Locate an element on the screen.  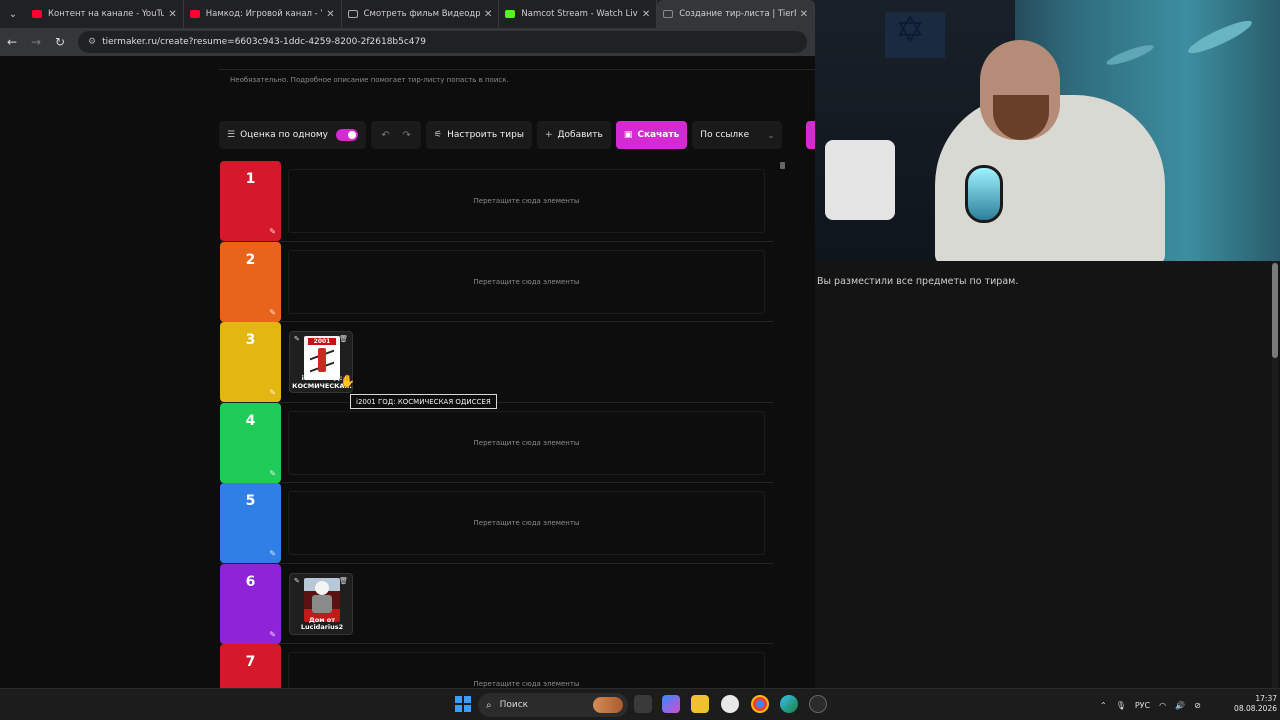
task-view-icon is located at coordinates (643, 704).